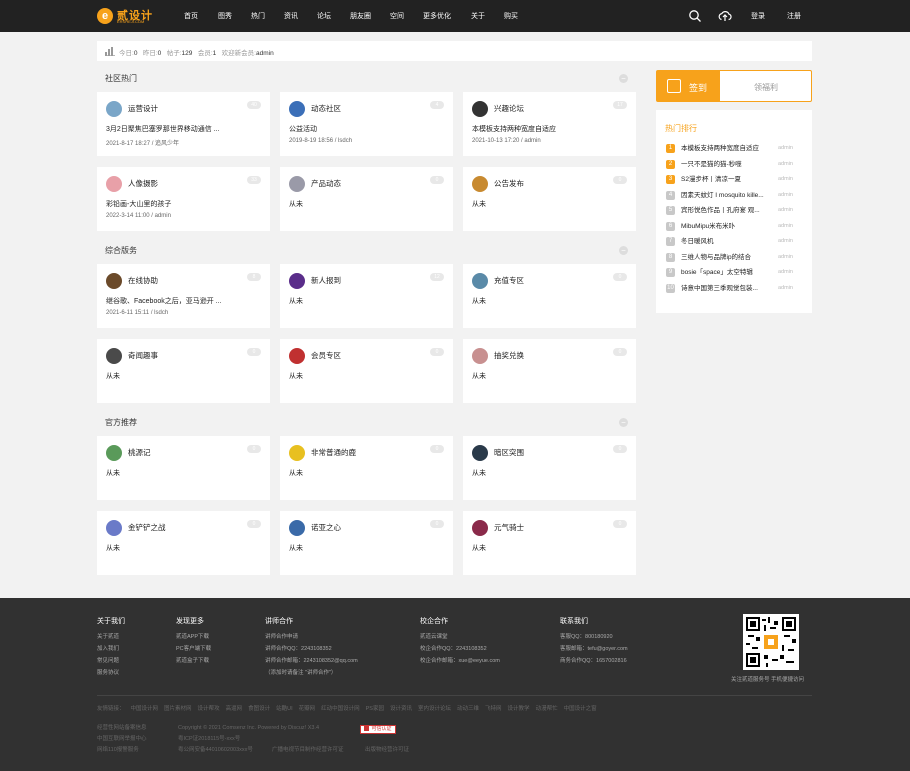 The width and height of the screenshot is (910, 771). What do you see at coordinates (209, 709) in the screenshot?
I see `friend-link: 设计帮攻` at bounding box center [209, 709].